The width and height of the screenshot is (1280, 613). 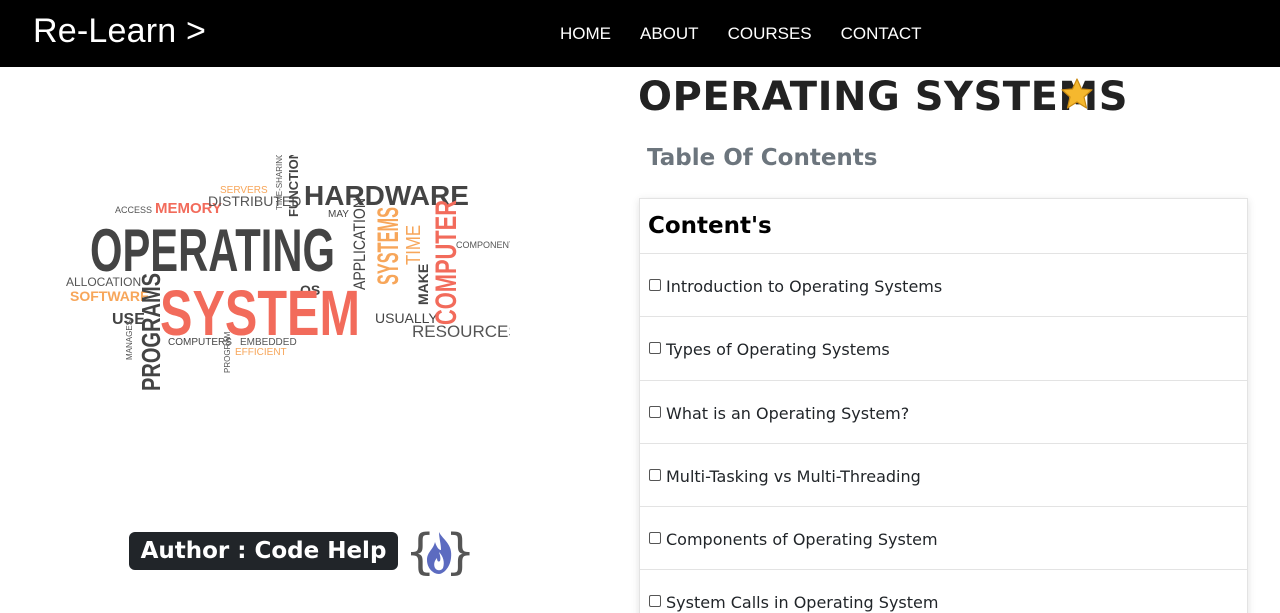 What do you see at coordinates (263, 551) in the screenshot?
I see `author-badge: Author : Code Help` at bounding box center [263, 551].